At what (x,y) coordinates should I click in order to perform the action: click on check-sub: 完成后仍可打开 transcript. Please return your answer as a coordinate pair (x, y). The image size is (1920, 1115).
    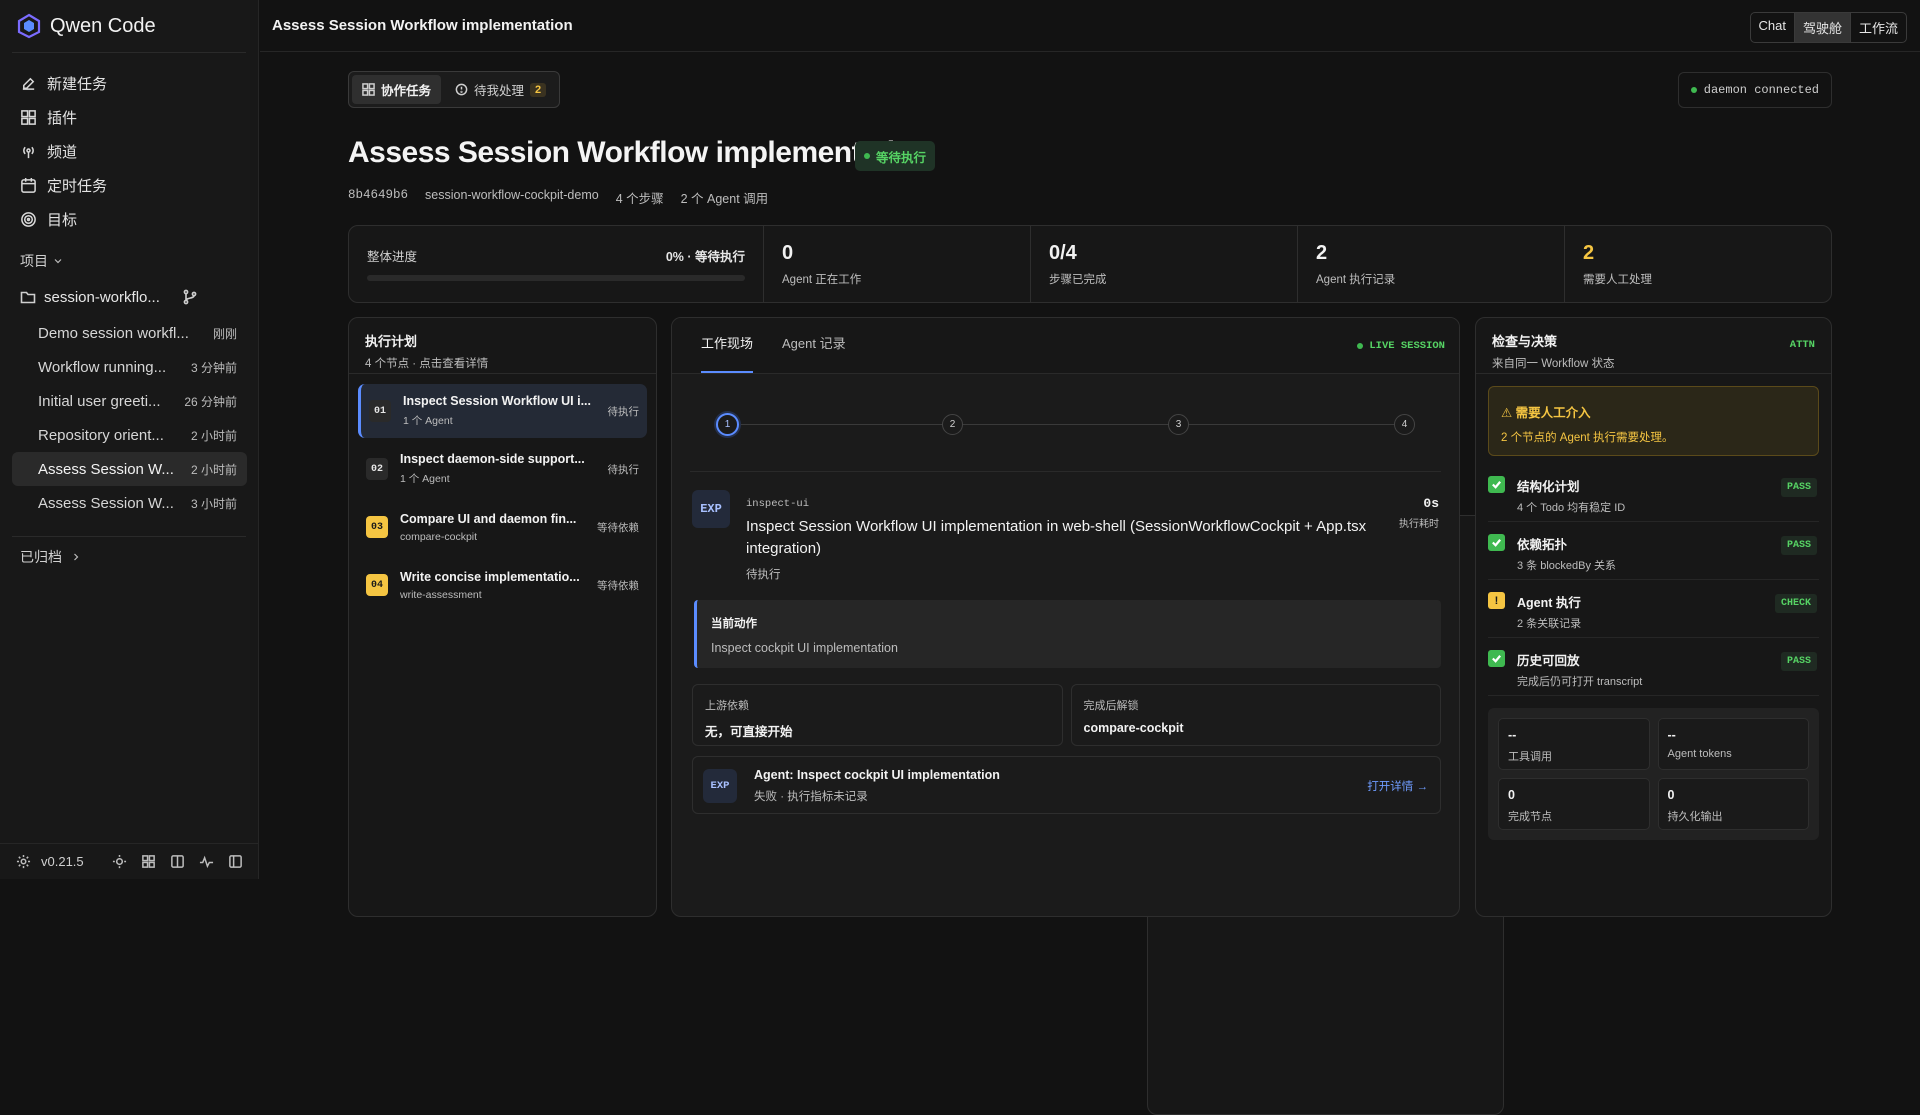
    Looking at the image, I should click on (1580, 682).